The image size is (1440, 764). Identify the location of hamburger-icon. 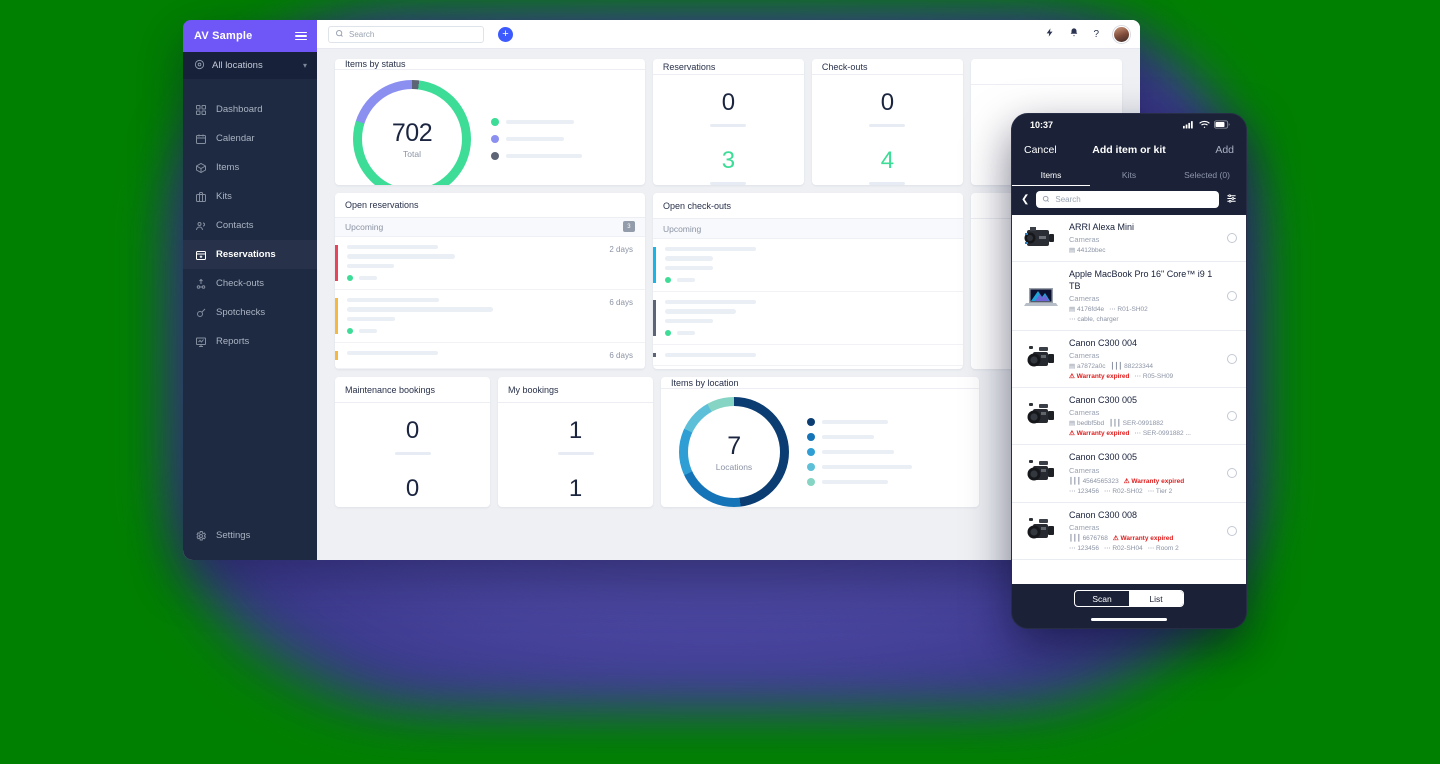
(301, 36).